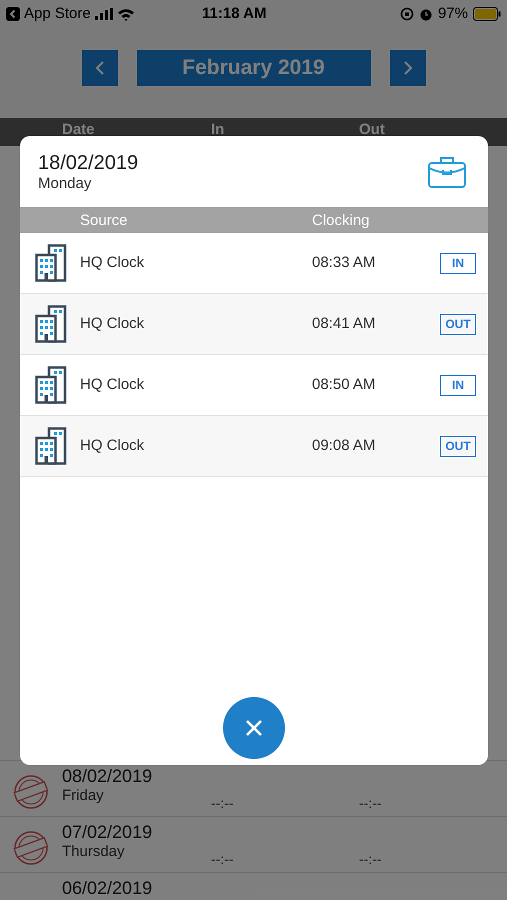  Describe the element at coordinates (104, 221) in the screenshot. I see `column-heading: Source` at that location.